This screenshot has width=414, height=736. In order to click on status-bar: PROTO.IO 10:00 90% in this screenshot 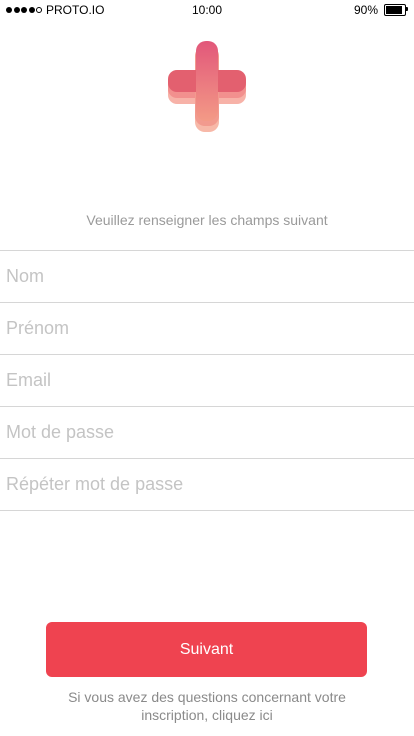, I will do `click(207, 10)`.